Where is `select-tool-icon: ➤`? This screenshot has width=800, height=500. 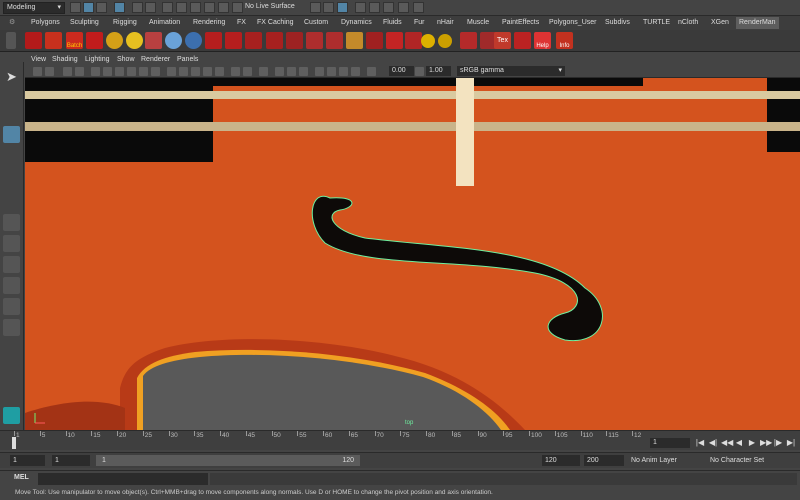 select-tool-icon: ➤ is located at coordinates (11, 76).